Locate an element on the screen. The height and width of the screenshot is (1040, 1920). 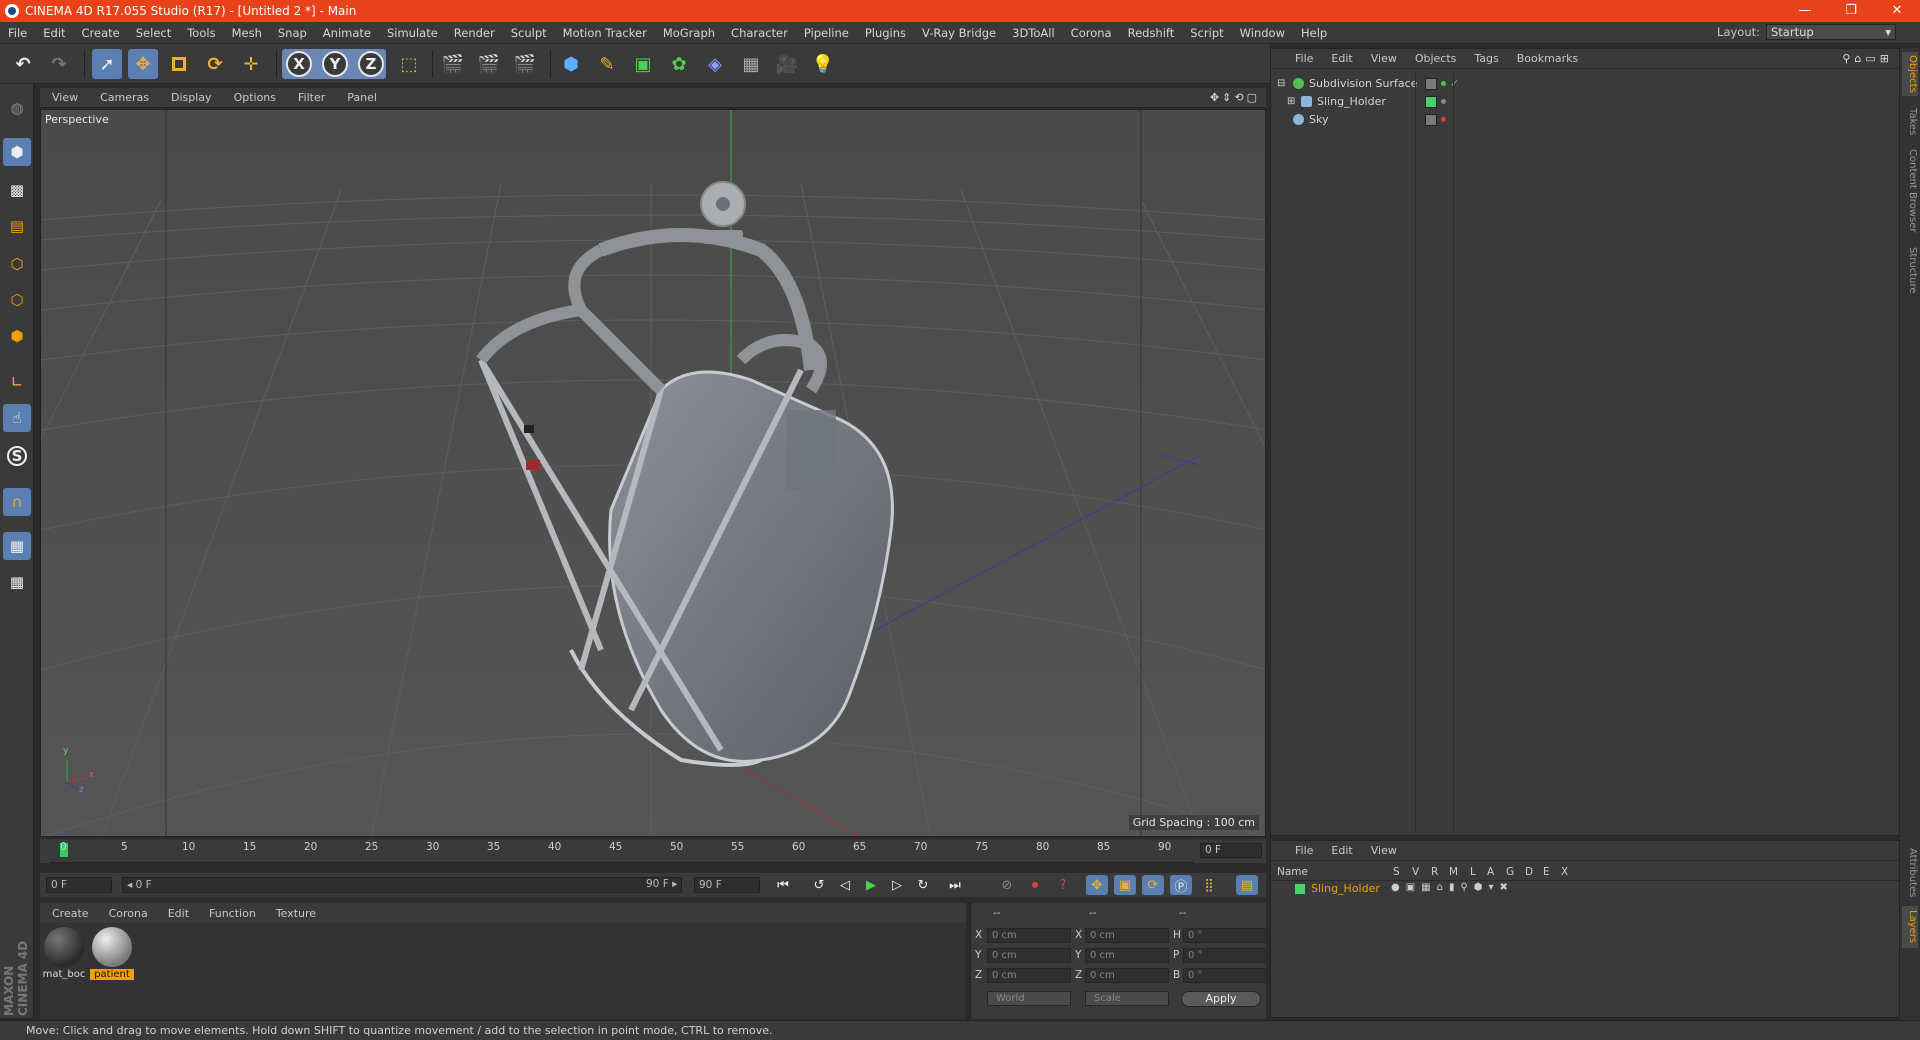
objects-menu-file: File is located at coordinates (1296, 58).